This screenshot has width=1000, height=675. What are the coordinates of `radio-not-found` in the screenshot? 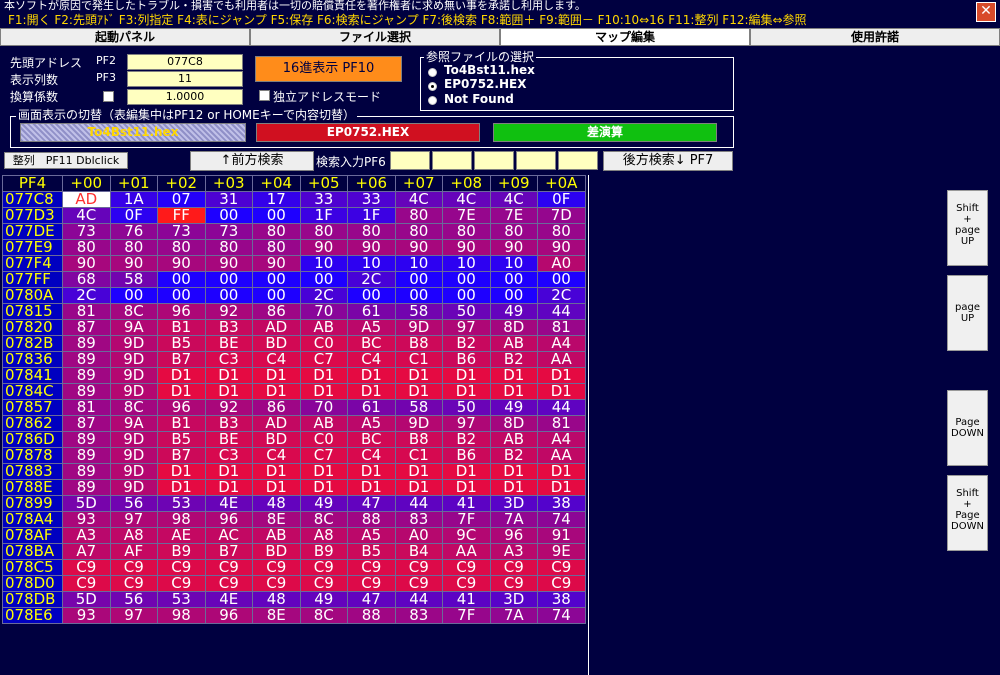 It's located at (432, 100).